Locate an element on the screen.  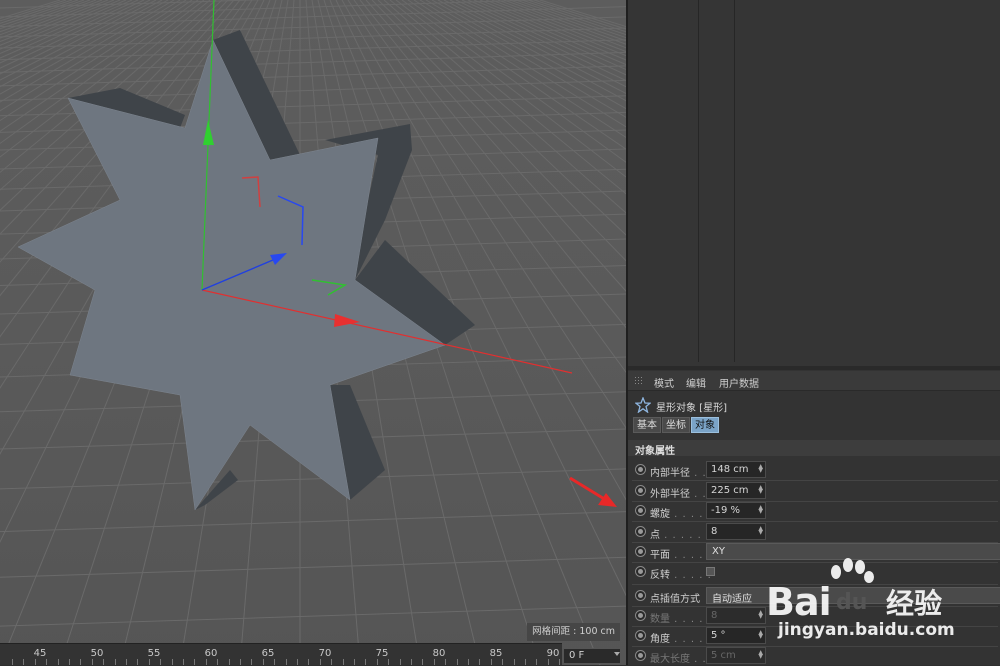
param-label: 数量 is located at coordinates (660, 619).